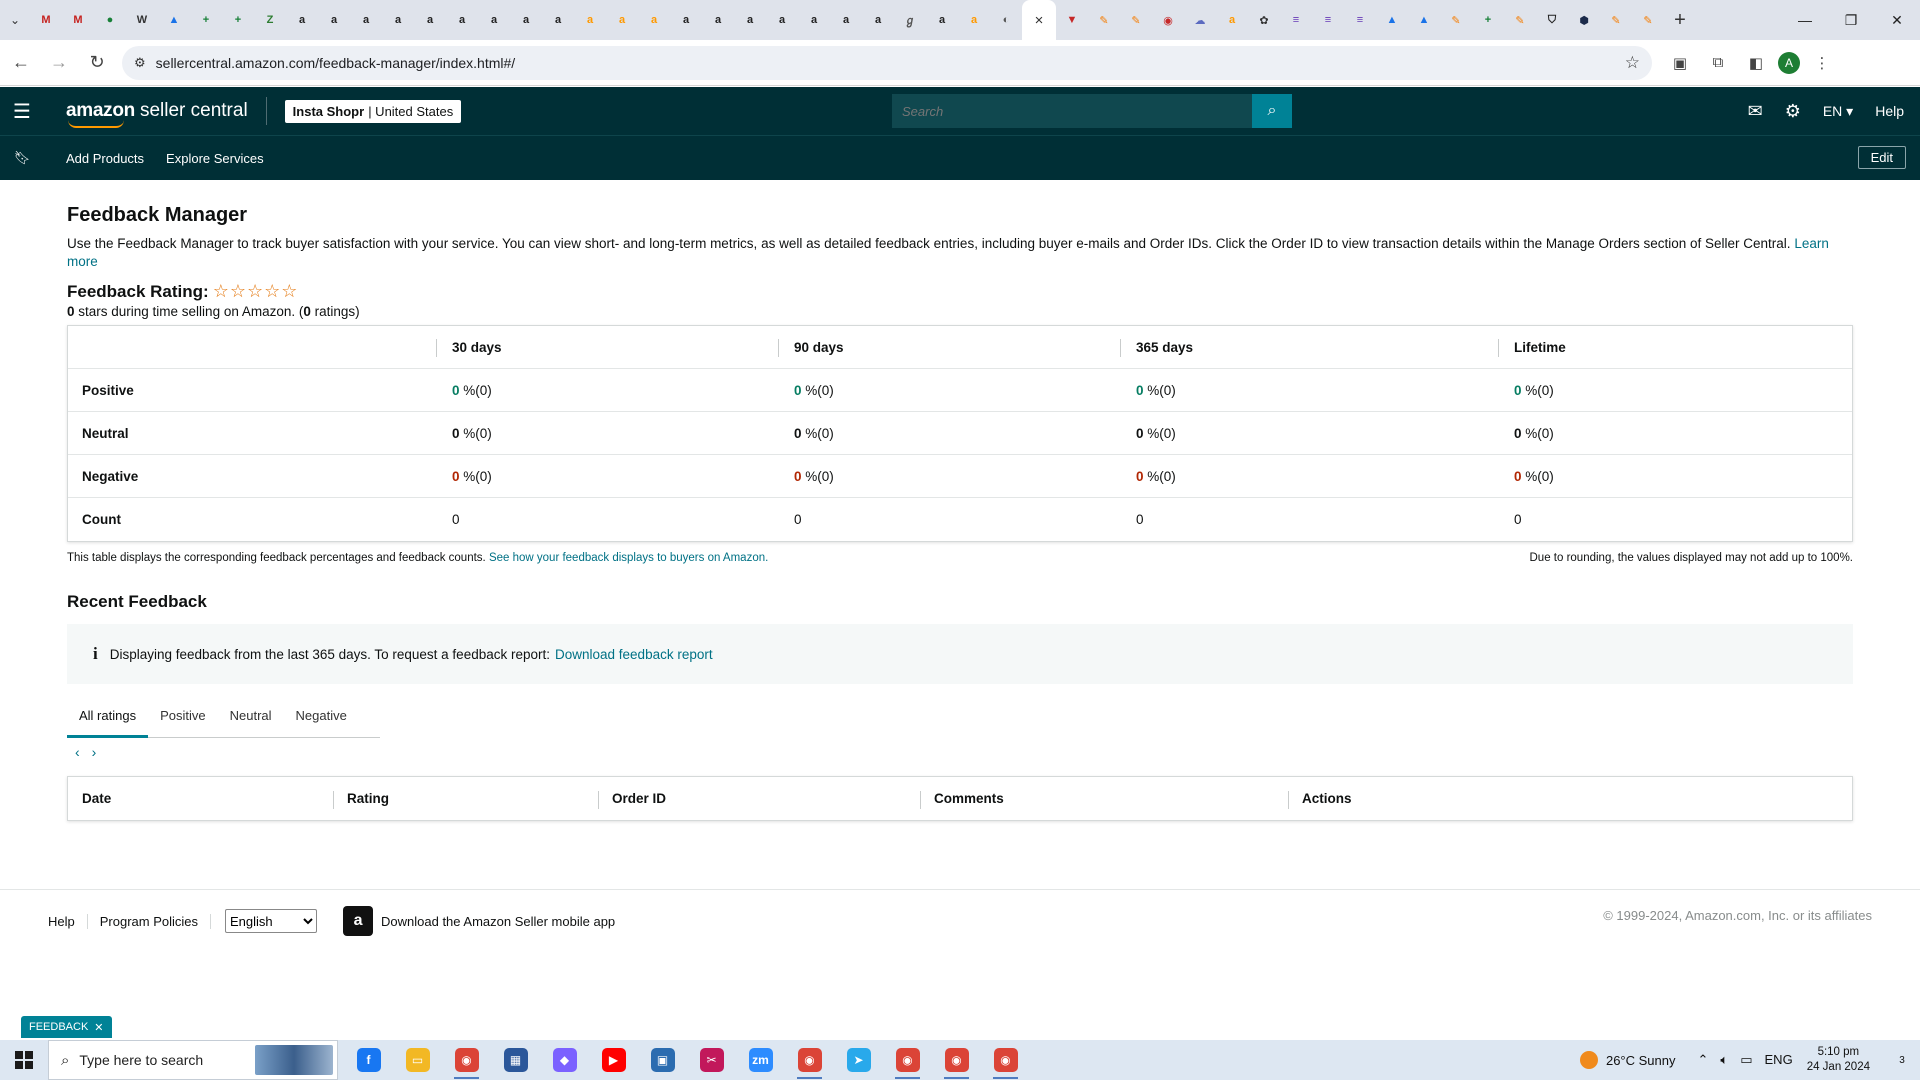 This screenshot has height=1080, width=1920. I want to click on hamburger-menu-icon: ☰, so click(22, 111).